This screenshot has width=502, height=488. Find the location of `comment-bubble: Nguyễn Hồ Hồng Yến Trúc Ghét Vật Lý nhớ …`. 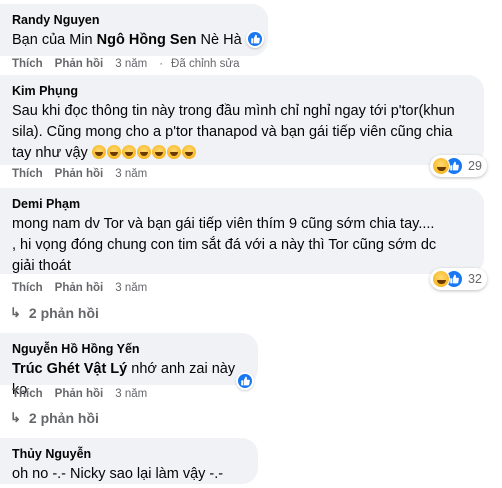

comment-bubble: Nguyễn Hồ Hồng Yến Trúc Ghét Vật Lý nhớ … is located at coordinates (129, 365).